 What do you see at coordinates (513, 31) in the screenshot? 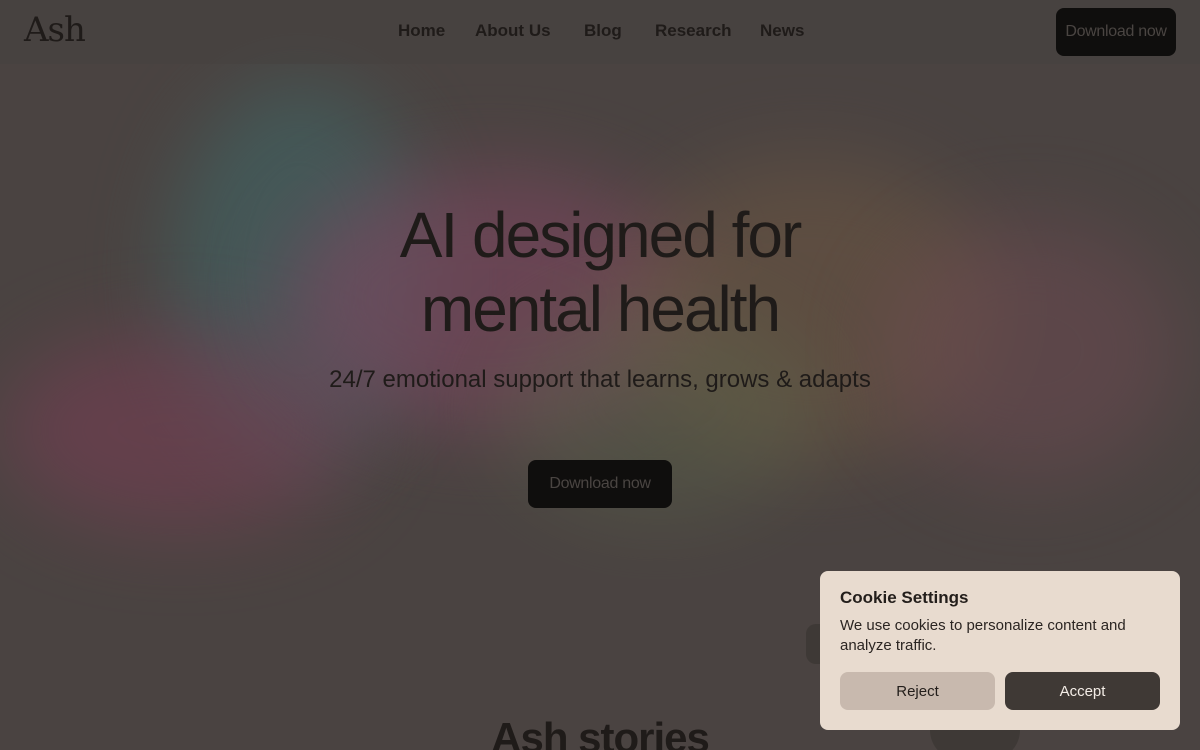
I see `nav-about-us: About Us` at bounding box center [513, 31].